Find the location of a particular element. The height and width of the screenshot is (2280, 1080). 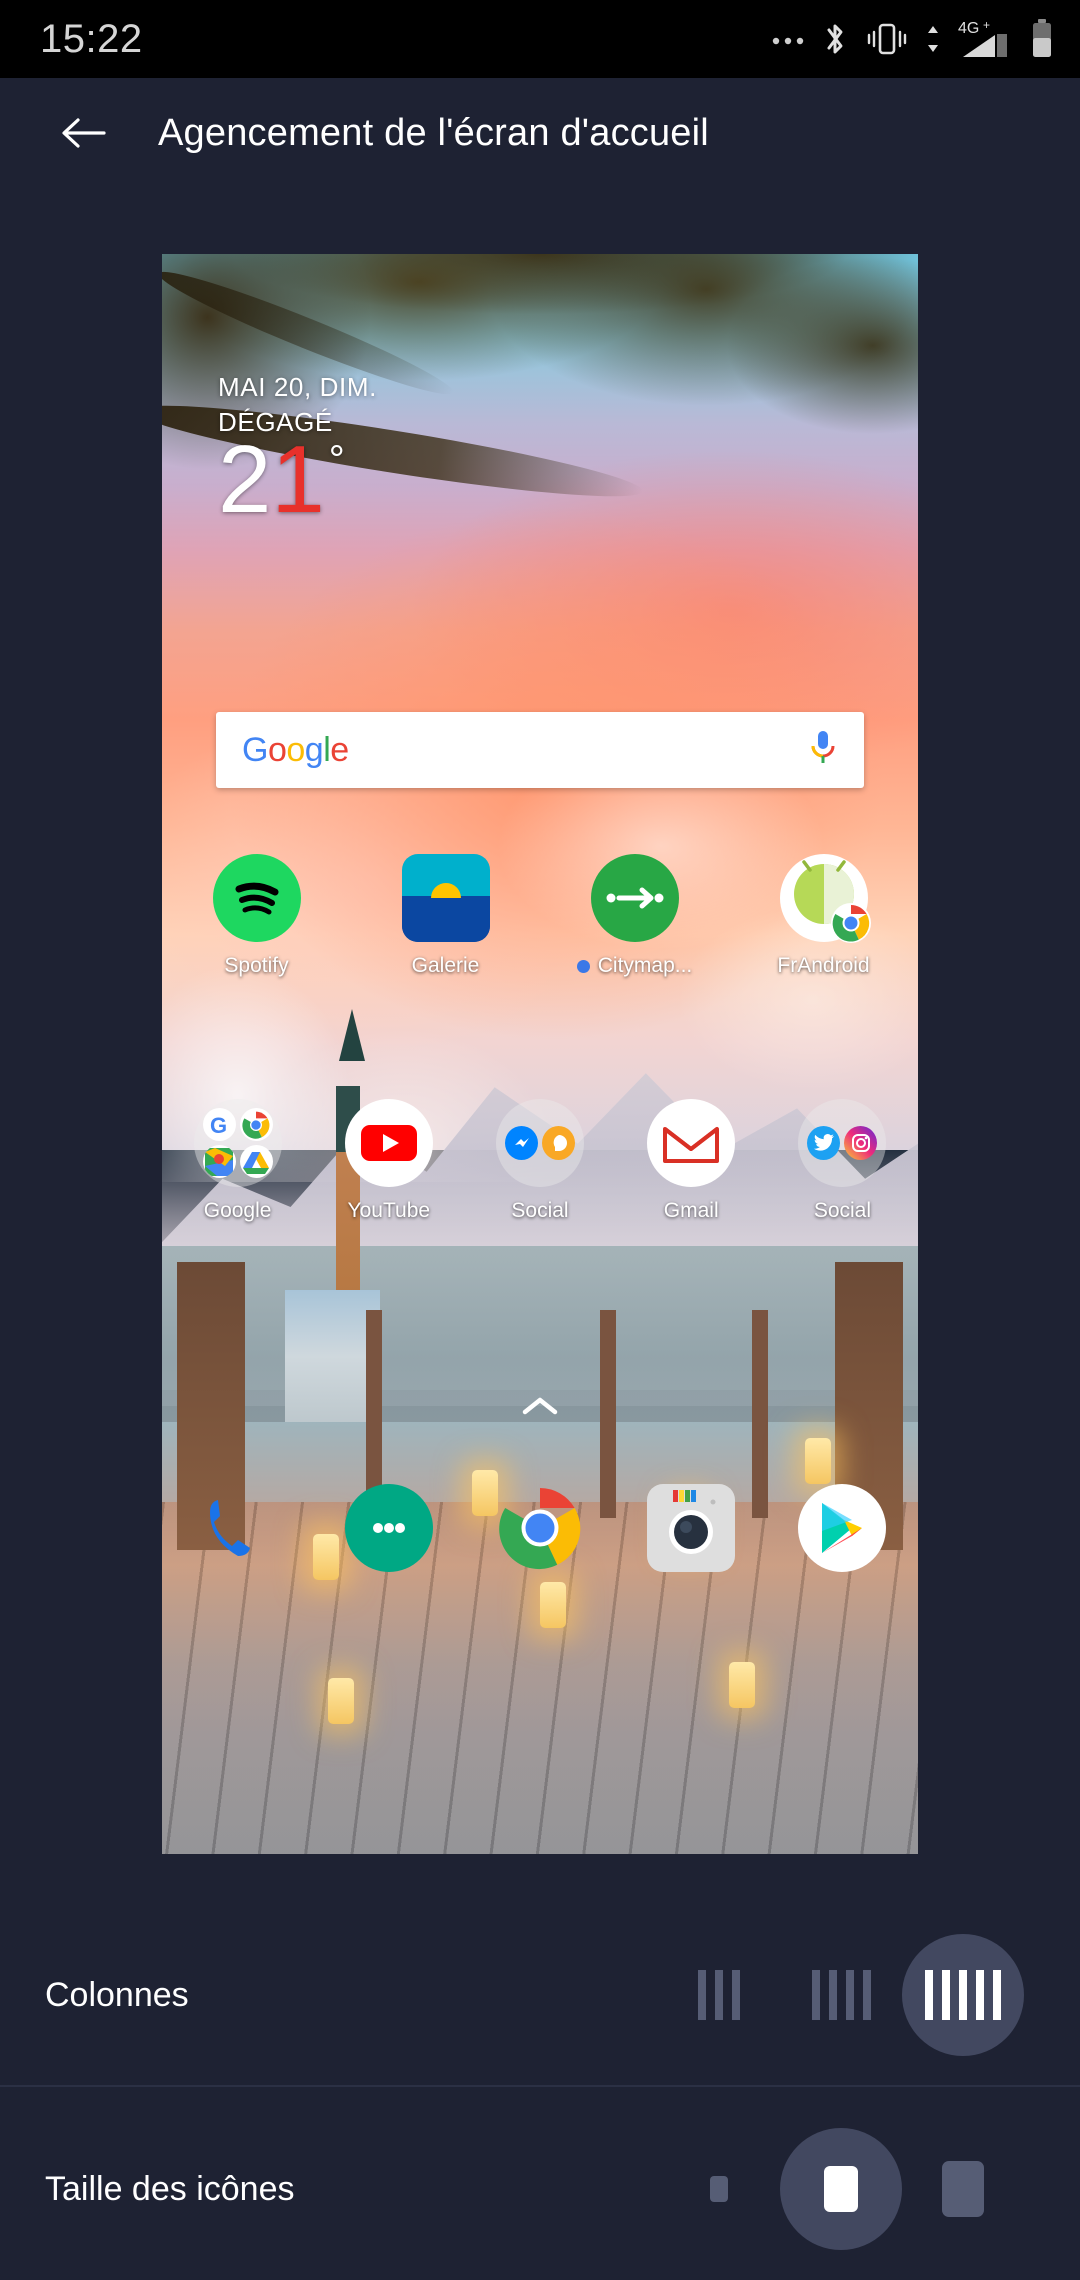

page-title: Agencement de l'écran d'accueil is located at coordinates (433, 132).